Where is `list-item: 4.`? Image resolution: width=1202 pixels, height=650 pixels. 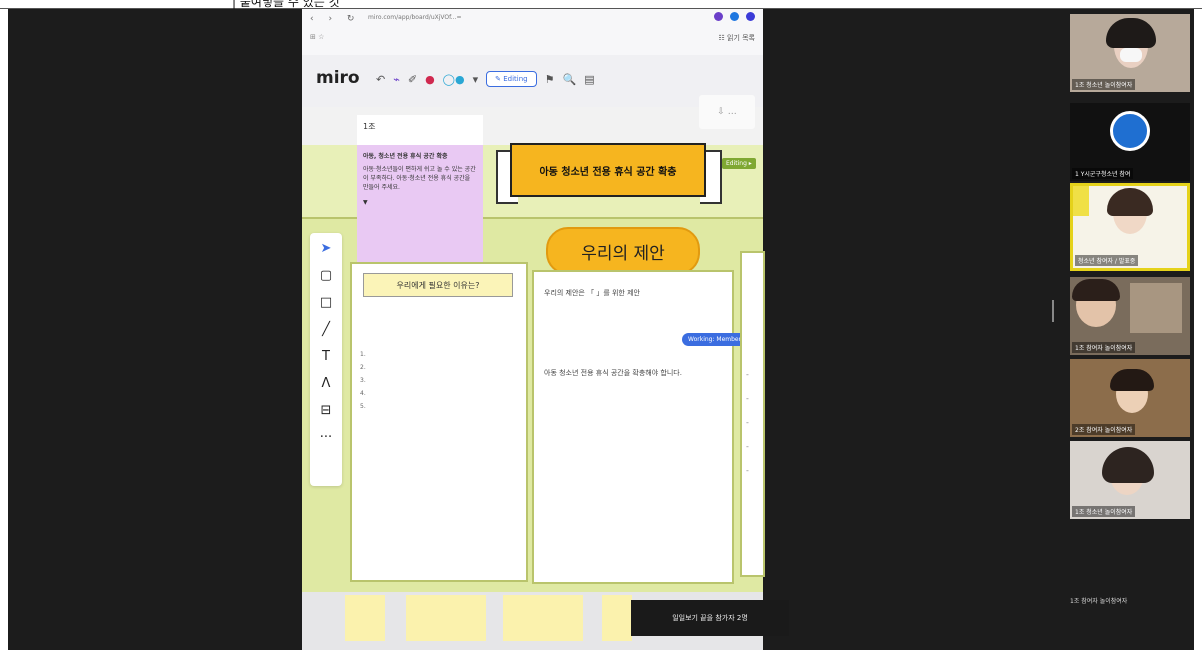
list-item: 4. is located at coordinates (363, 393).